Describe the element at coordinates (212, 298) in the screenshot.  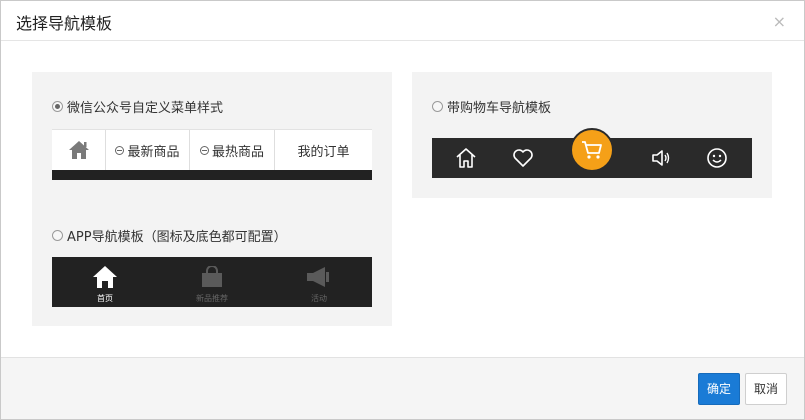
I see `app-nav-label: 新品推荐` at that location.